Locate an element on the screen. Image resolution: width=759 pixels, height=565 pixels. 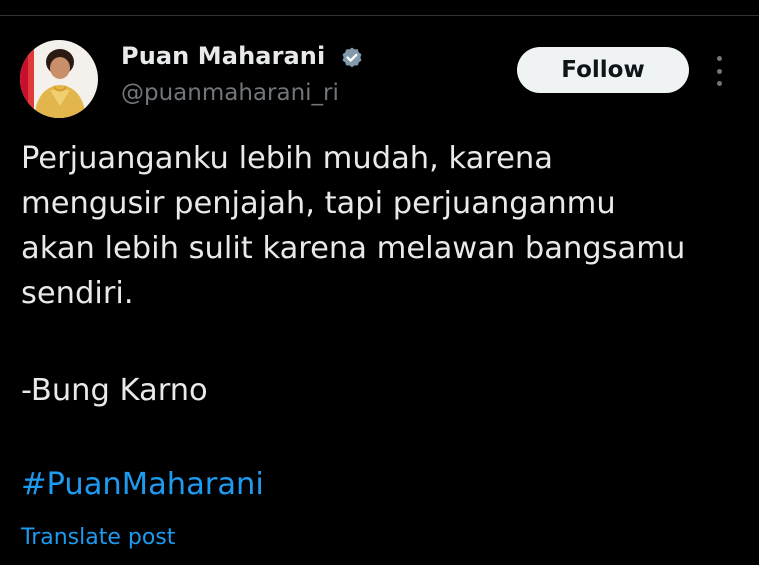
avatar is located at coordinates (59, 79).